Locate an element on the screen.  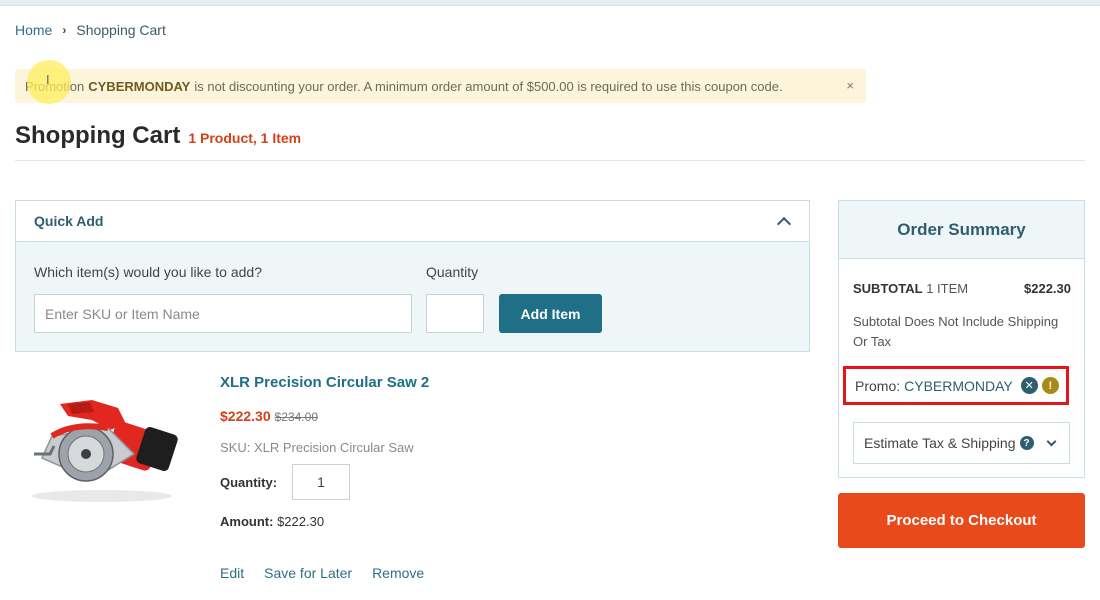
product-price: $222.30 $234.00 is located at coordinates (269, 416).